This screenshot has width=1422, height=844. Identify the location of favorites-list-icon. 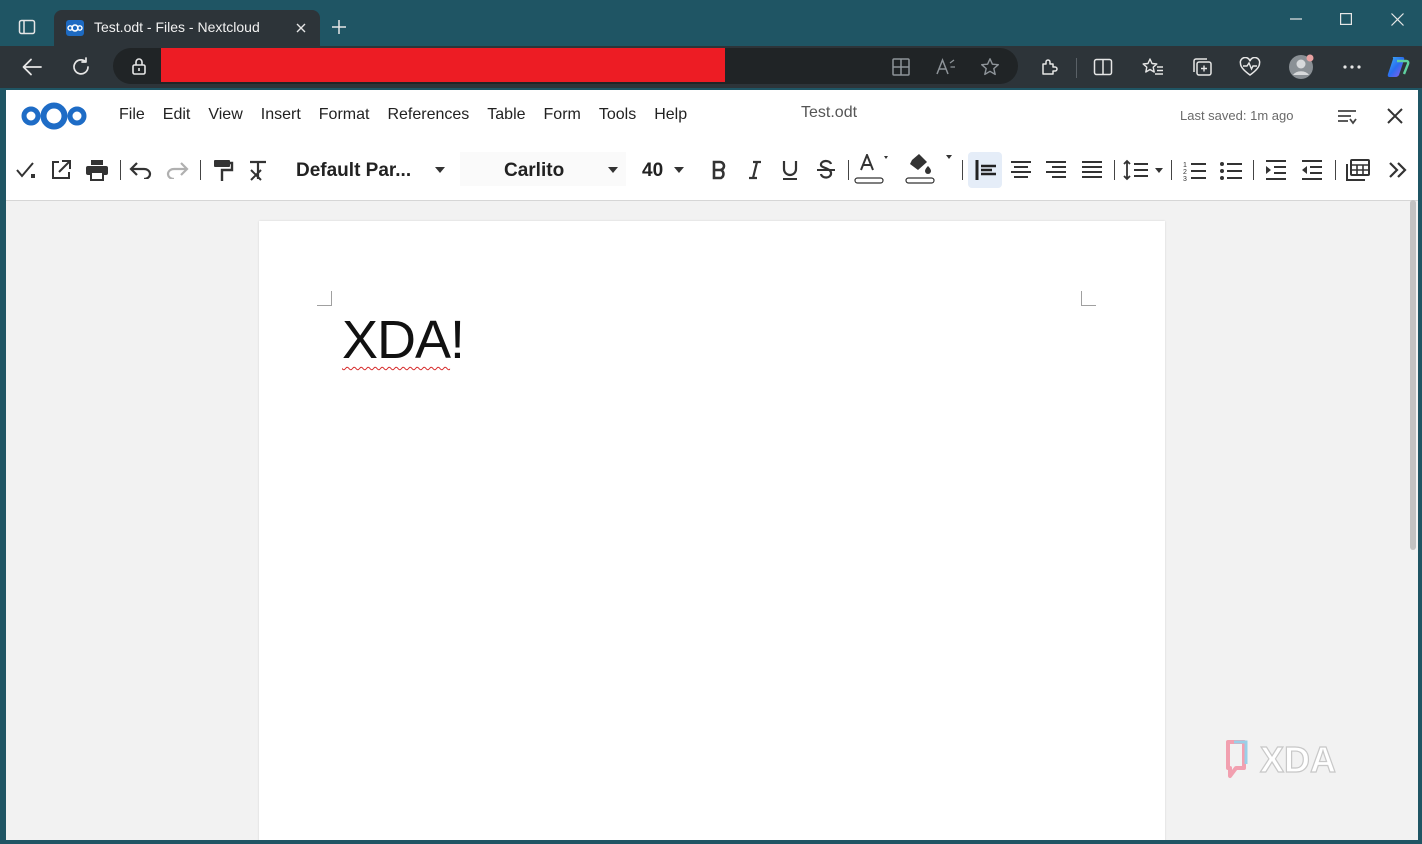
(1153, 67).